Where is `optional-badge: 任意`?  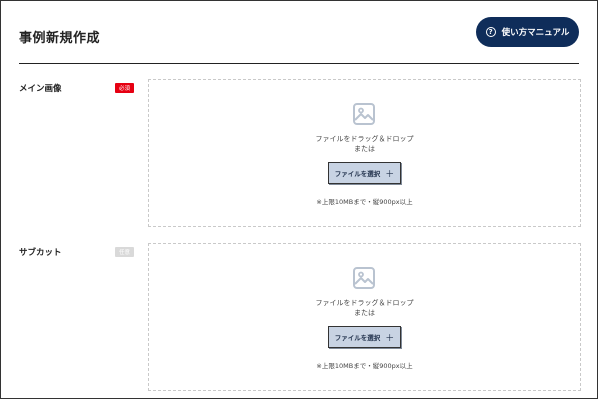
optional-badge: 任意 is located at coordinates (124, 252).